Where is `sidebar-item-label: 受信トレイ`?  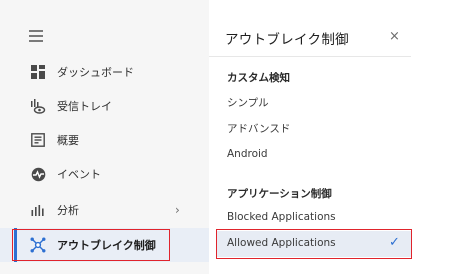 sidebar-item-label: 受信トレイ is located at coordinates (84, 106).